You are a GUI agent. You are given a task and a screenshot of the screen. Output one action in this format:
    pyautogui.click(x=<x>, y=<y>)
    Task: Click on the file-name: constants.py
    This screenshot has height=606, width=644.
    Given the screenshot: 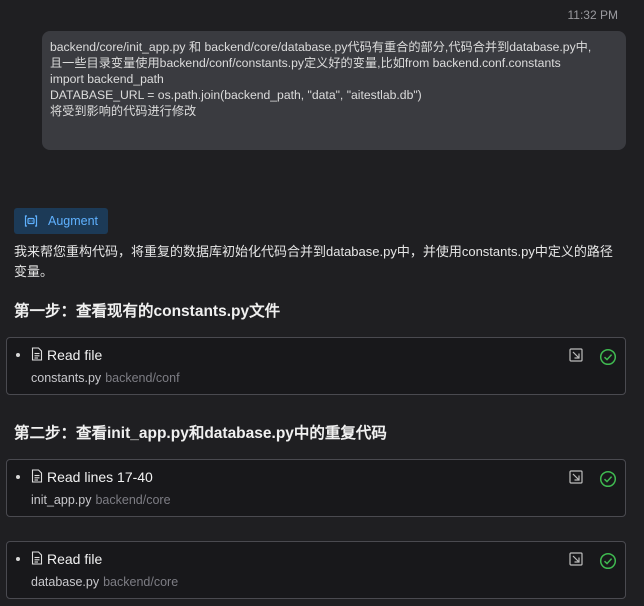 What is the action you would take?
    pyautogui.click(x=66, y=378)
    